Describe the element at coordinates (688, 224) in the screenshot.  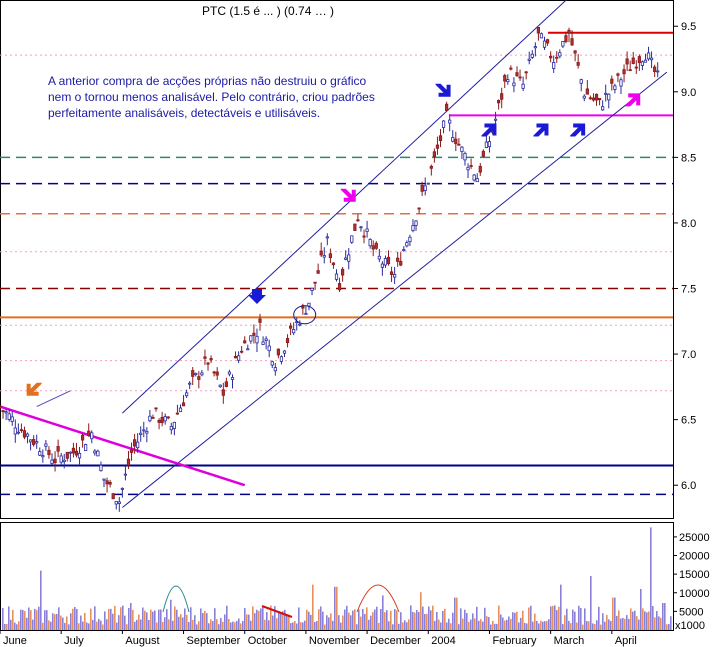
I see `y-tick-label: 8.0` at that location.